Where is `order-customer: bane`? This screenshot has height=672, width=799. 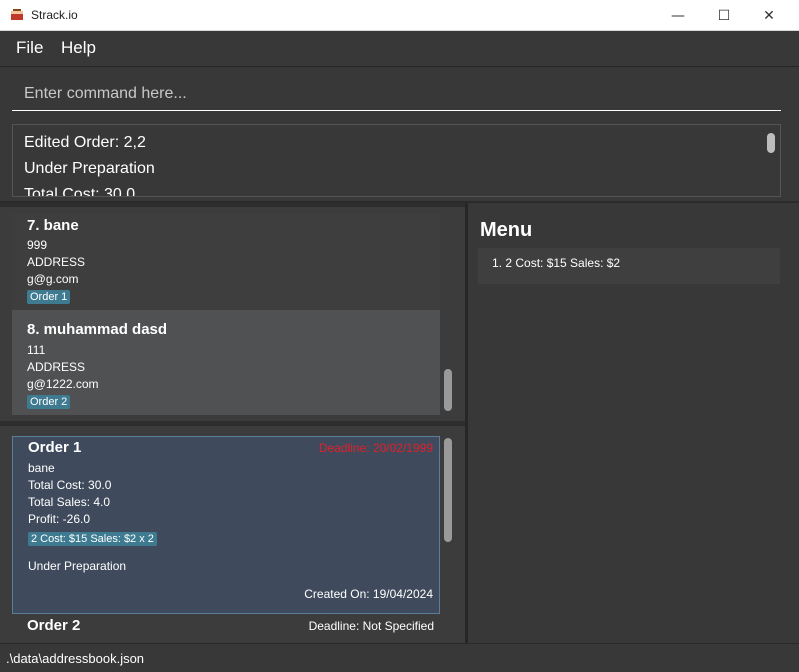
order-customer: bane is located at coordinates (41, 468).